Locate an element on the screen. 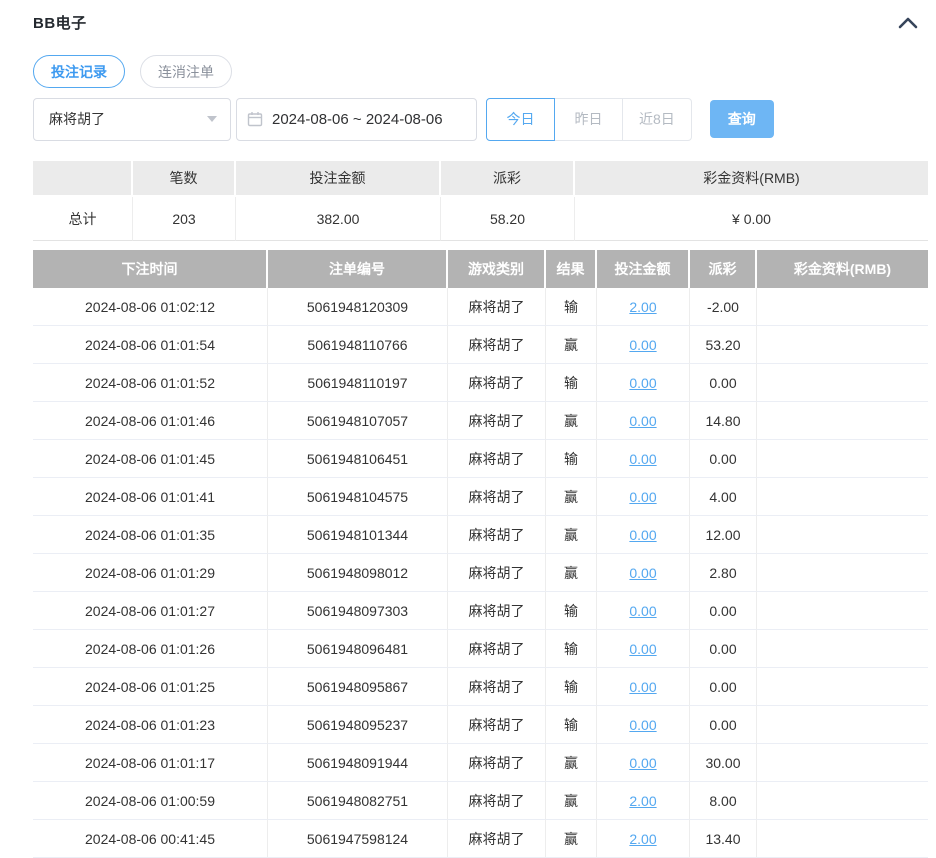 This screenshot has height=858, width=936. cell-bet-time: 2024-08-06 01:01:35 is located at coordinates (150, 535).